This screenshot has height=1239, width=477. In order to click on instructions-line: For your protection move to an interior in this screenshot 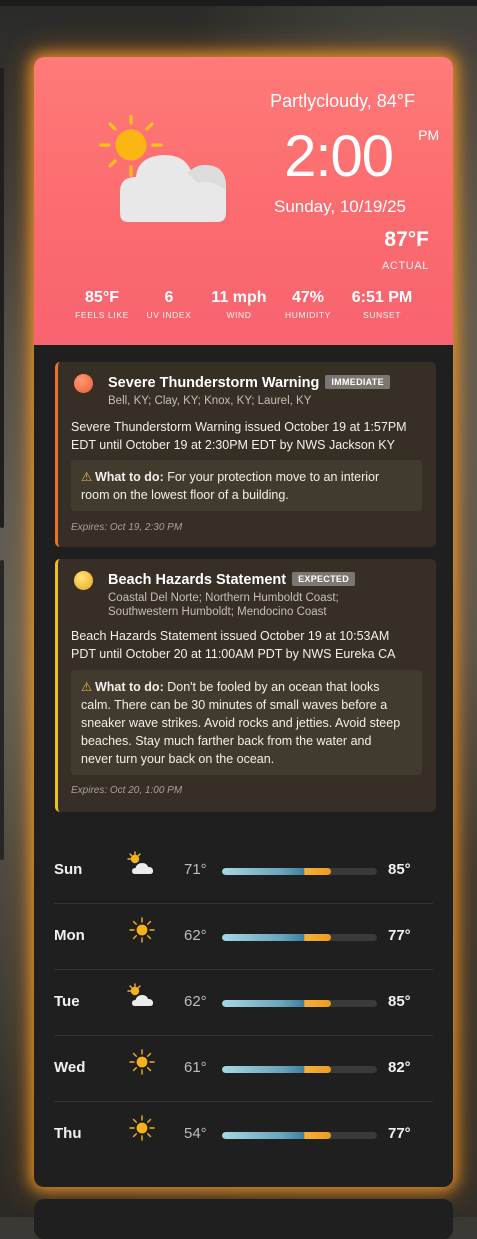, I will do `click(273, 477)`.